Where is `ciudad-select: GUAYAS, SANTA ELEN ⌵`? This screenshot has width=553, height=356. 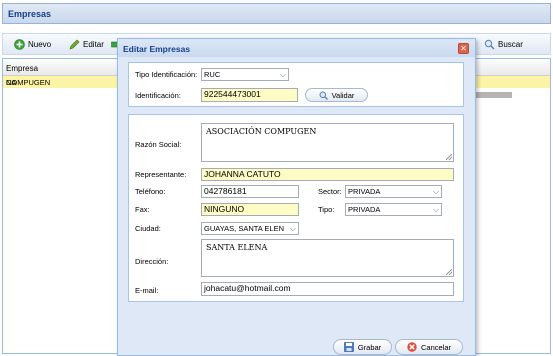
ciudad-select: GUAYAS, SANTA ELEN ⌵ is located at coordinates (250, 228).